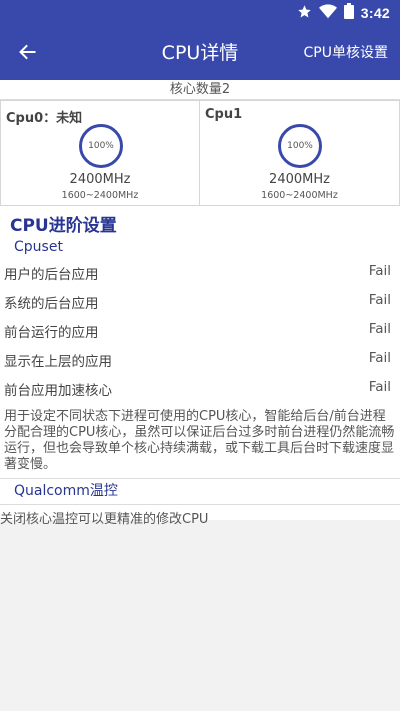 Image resolution: width=400 pixels, height=711 pixels. What do you see at coordinates (100, 195) in the screenshot?
I see `cpu0-frequency-range: 1600~2400MHz` at bounding box center [100, 195].